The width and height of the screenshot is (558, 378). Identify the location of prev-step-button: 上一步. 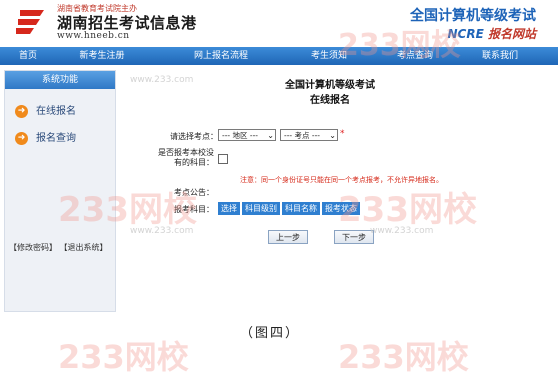
(288, 237).